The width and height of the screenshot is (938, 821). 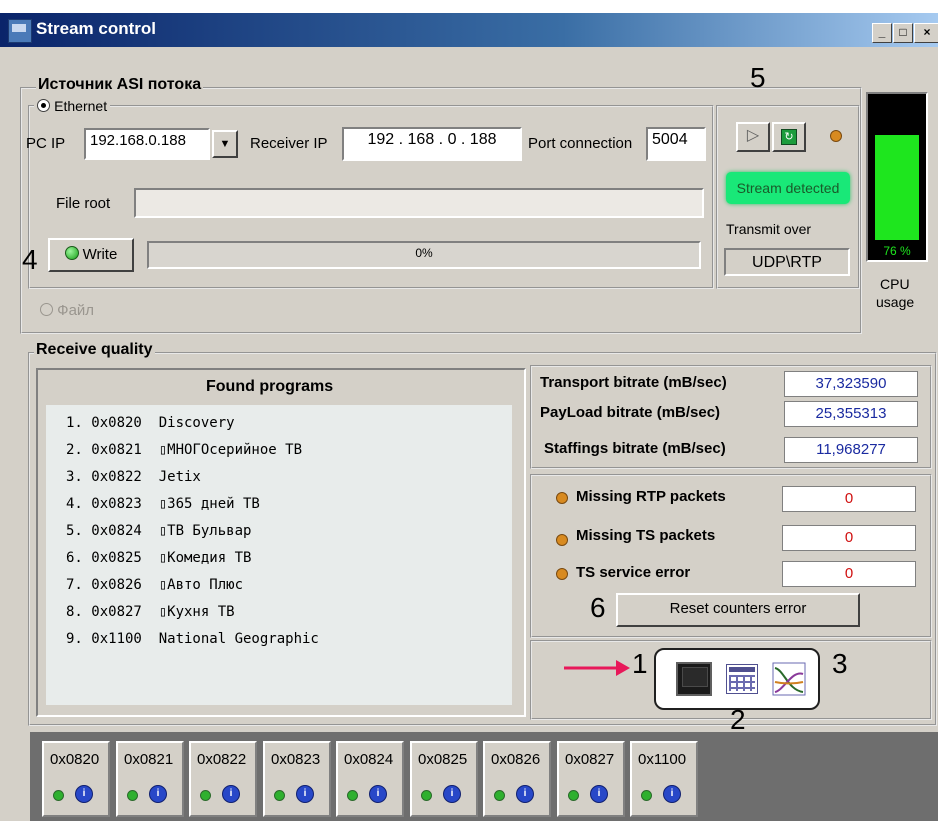 What do you see at coordinates (444, 779) in the screenshot?
I see `pid-tile-0x0825: 0x0825 i` at bounding box center [444, 779].